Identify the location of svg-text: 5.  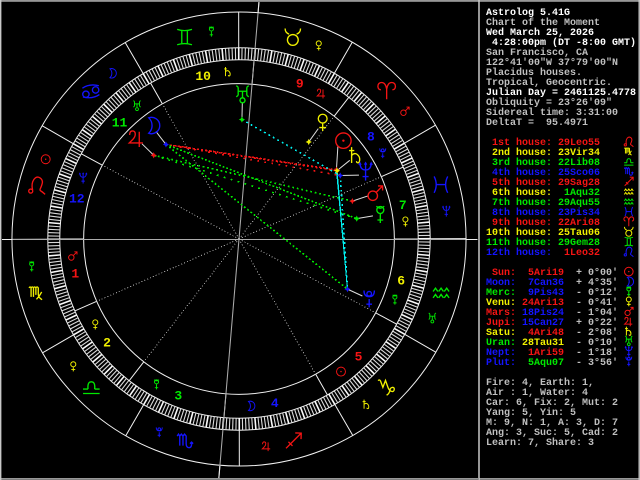
(359, 356).